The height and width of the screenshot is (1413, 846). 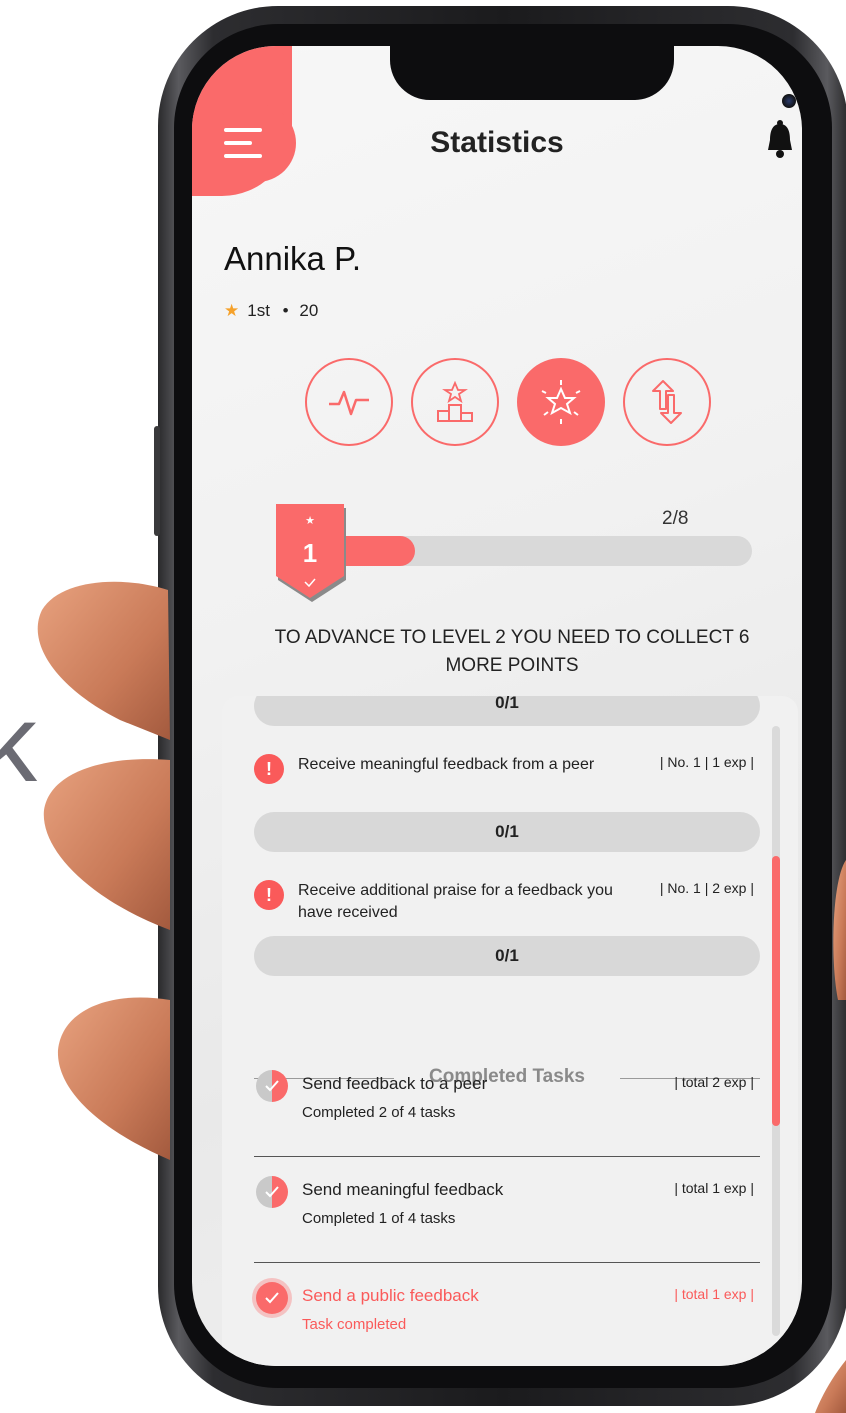 What do you see at coordinates (527, 551) in the screenshot?
I see `level-progress-bar` at bounding box center [527, 551].